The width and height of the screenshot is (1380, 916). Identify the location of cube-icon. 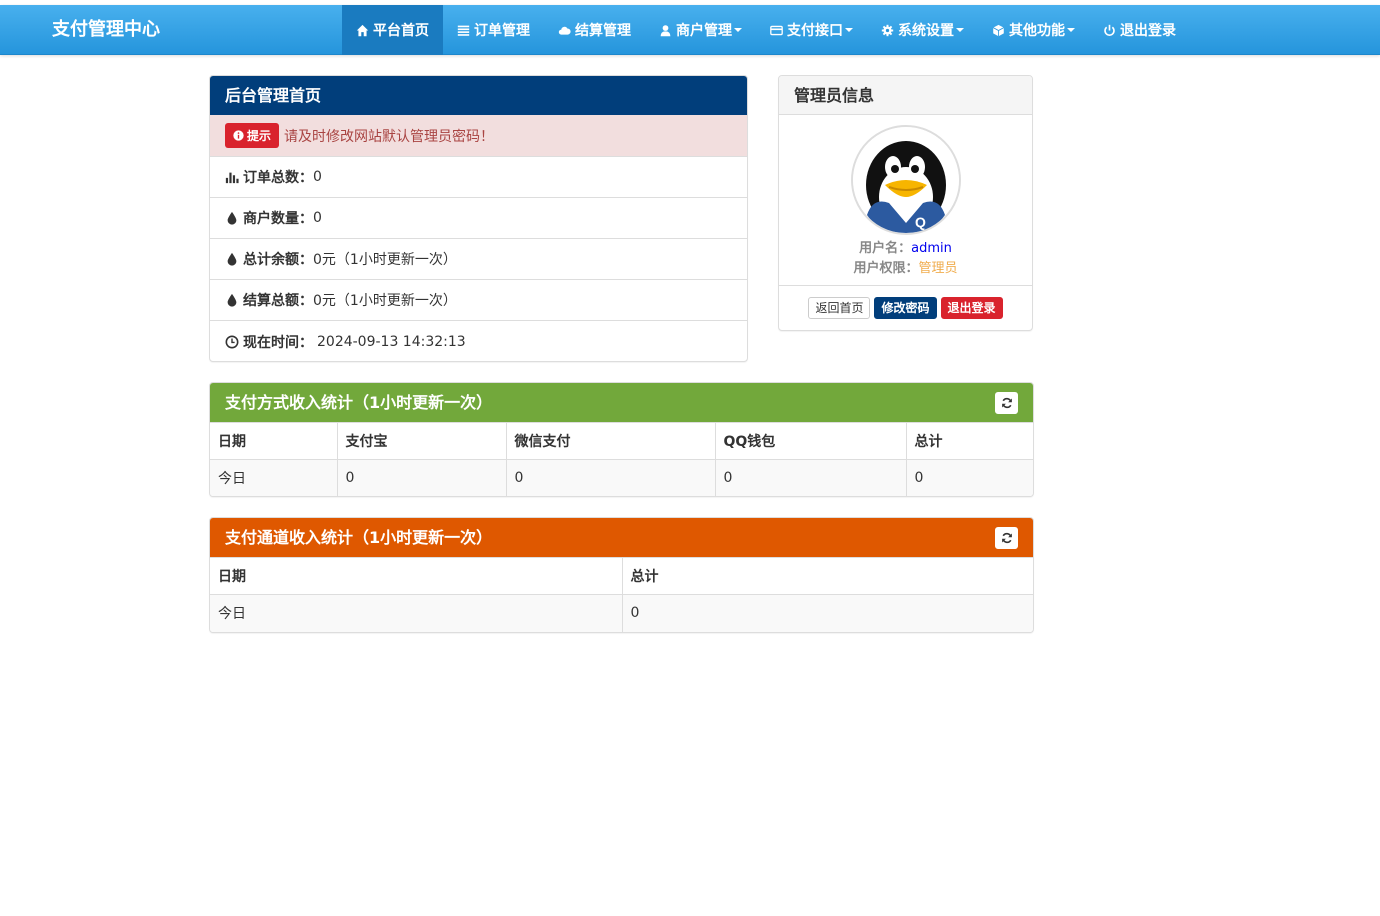
(998, 30).